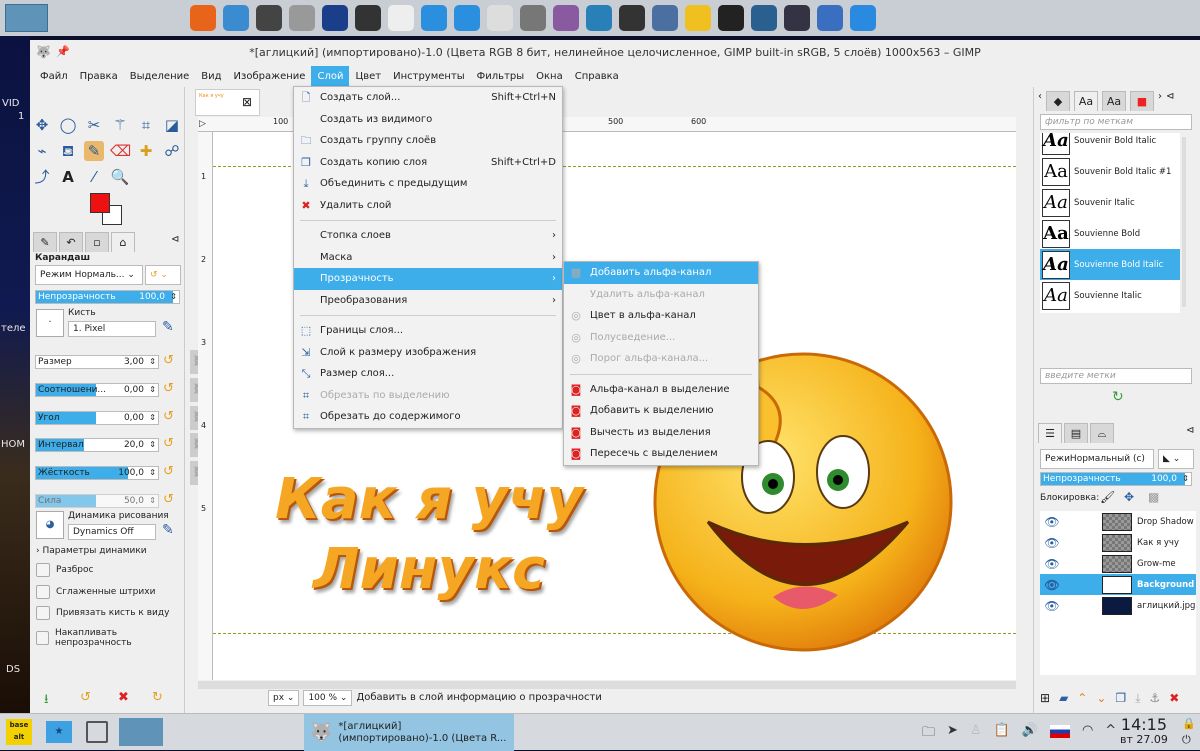 The height and width of the screenshot is (751, 1200). Describe the element at coordinates (42, 125) in the screenshot. I see `move-tool-icon: ✥` at that location.